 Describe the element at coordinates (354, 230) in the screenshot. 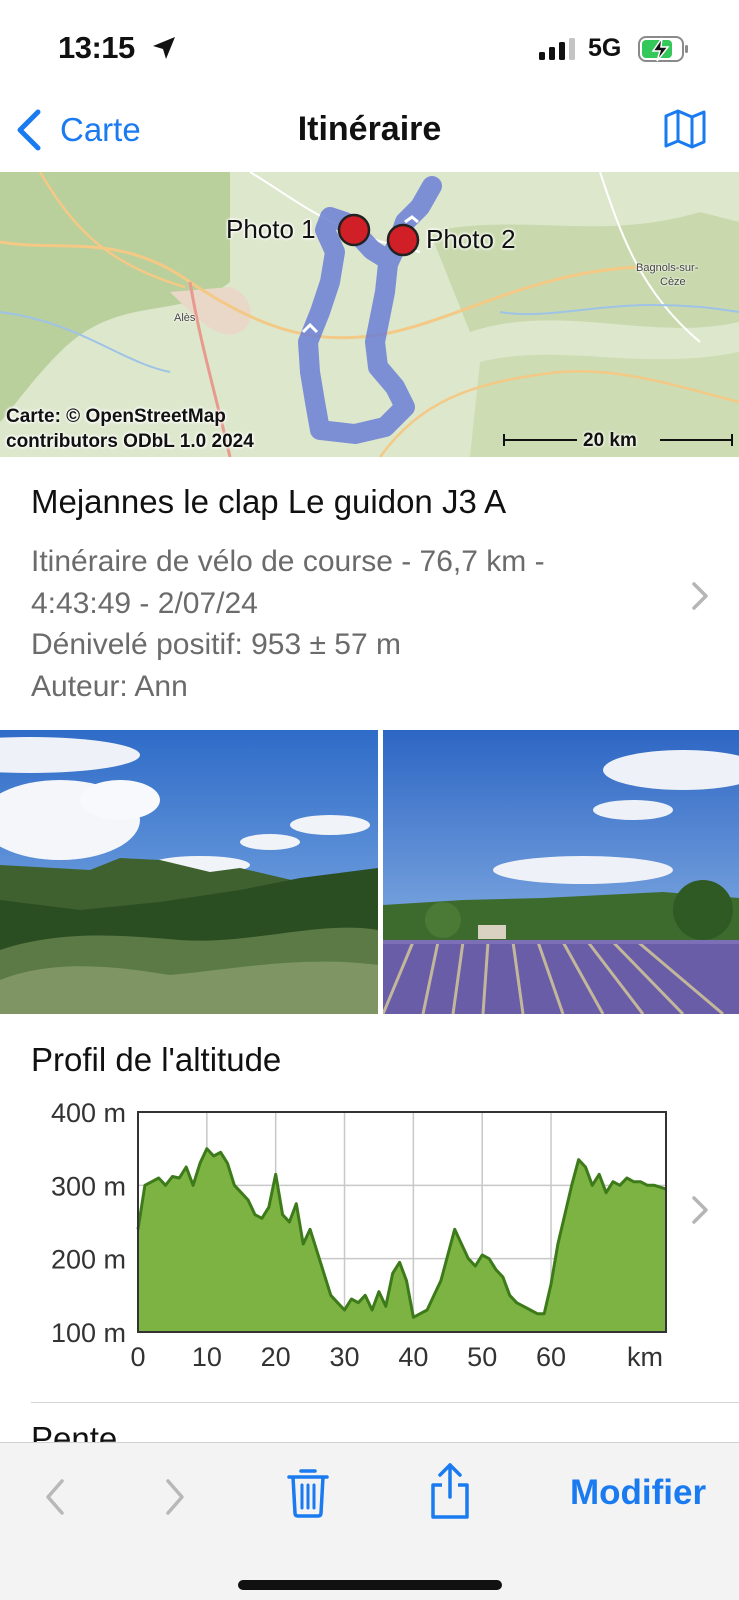

I see `photo-1-marker` at that location.